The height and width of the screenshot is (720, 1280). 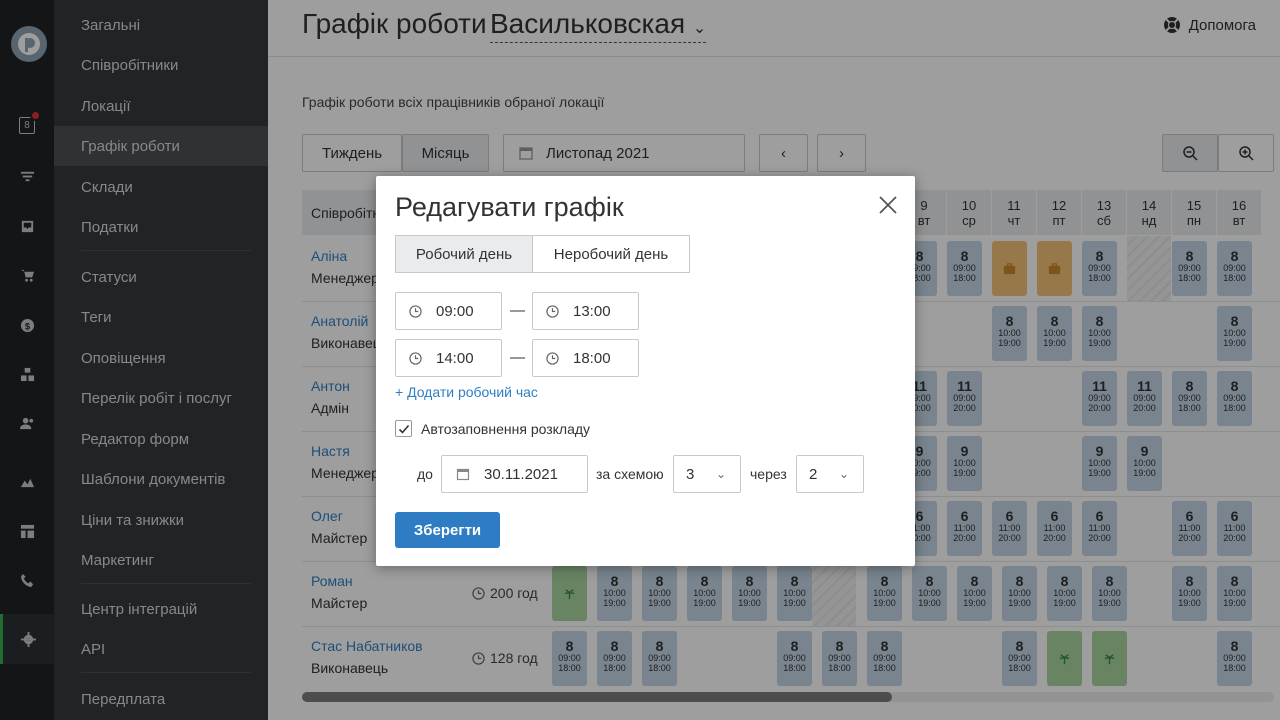 I want to click on tab-working-day: Робочий день, so click(x=464, y=254).